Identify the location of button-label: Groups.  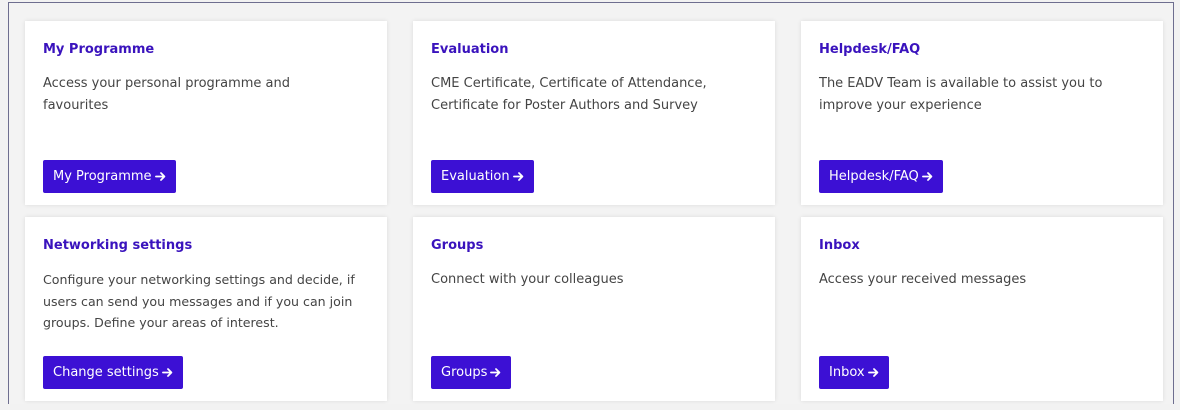
(464, 372).